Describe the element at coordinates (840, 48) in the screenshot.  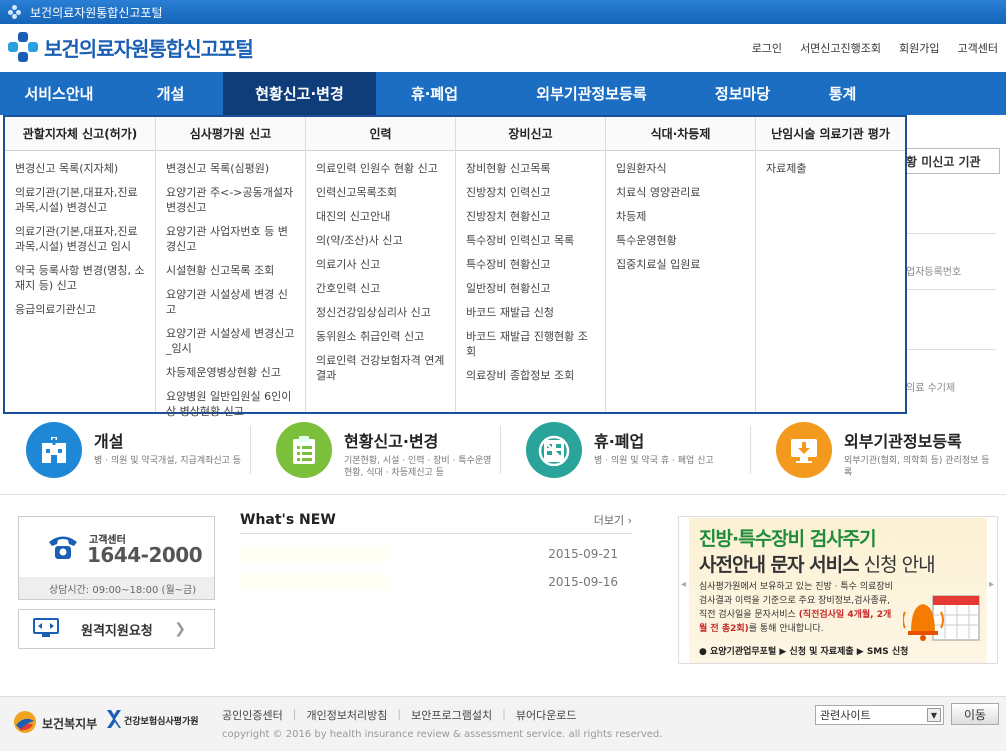
I see `paper-report-status-link: 서면신고진행조회` at that location.